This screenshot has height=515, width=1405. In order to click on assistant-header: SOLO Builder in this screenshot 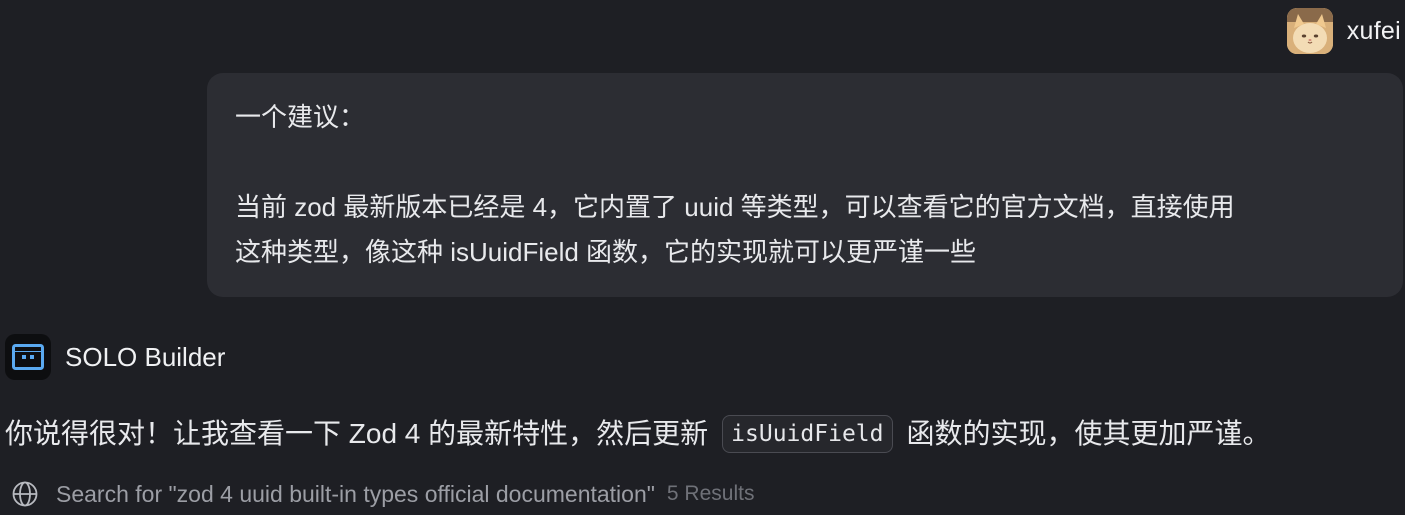, I will do `click(115, 357)`.